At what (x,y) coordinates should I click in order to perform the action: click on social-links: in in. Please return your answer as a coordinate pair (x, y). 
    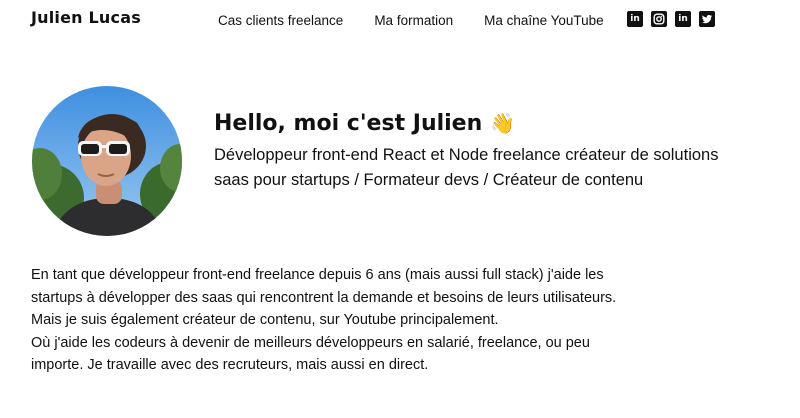
    Looking at the image, I should click on (671, 19).